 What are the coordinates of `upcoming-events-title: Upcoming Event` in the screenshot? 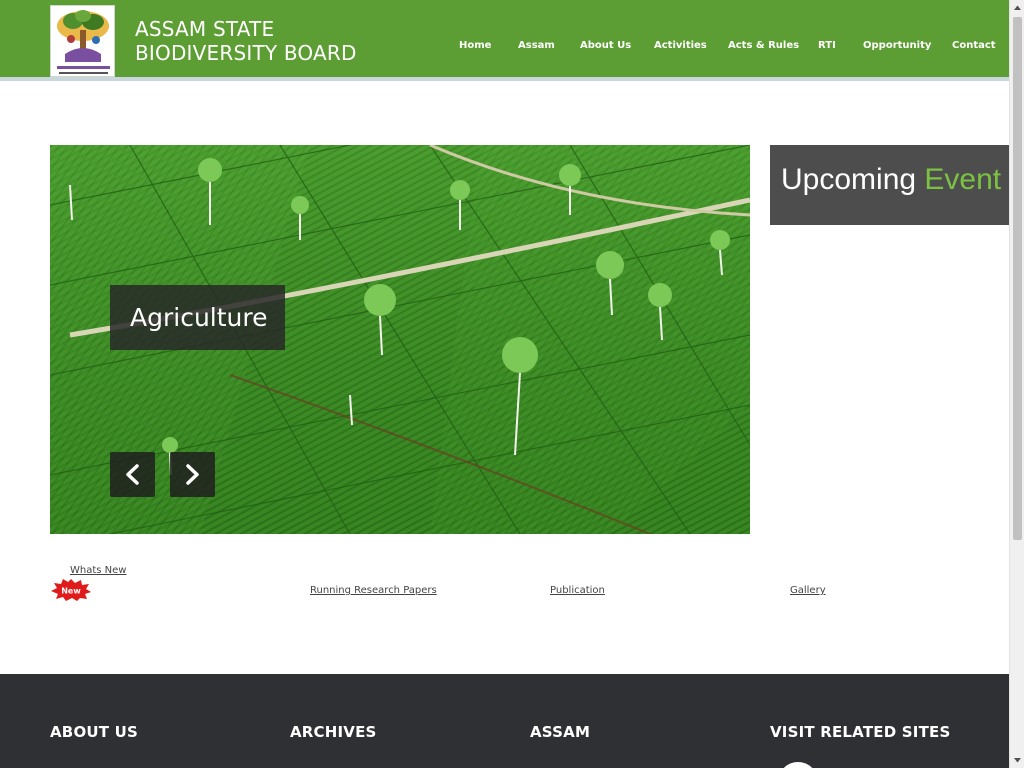 It's located at (891, 180).